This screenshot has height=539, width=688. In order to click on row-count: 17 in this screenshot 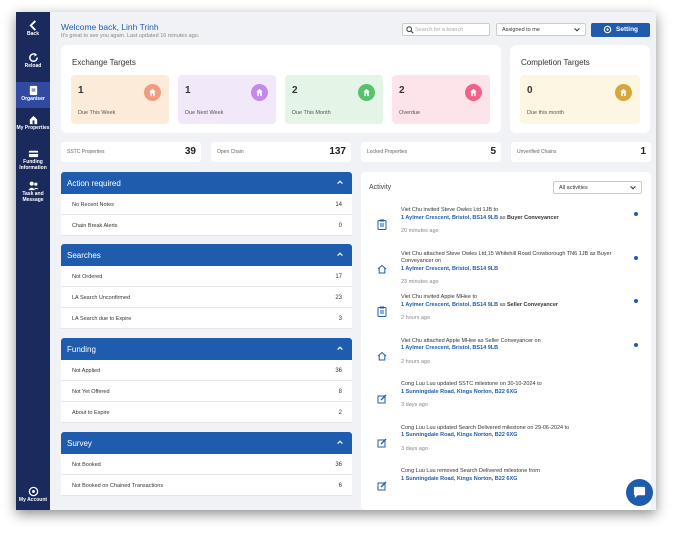, I will do `click(338, 277)`.